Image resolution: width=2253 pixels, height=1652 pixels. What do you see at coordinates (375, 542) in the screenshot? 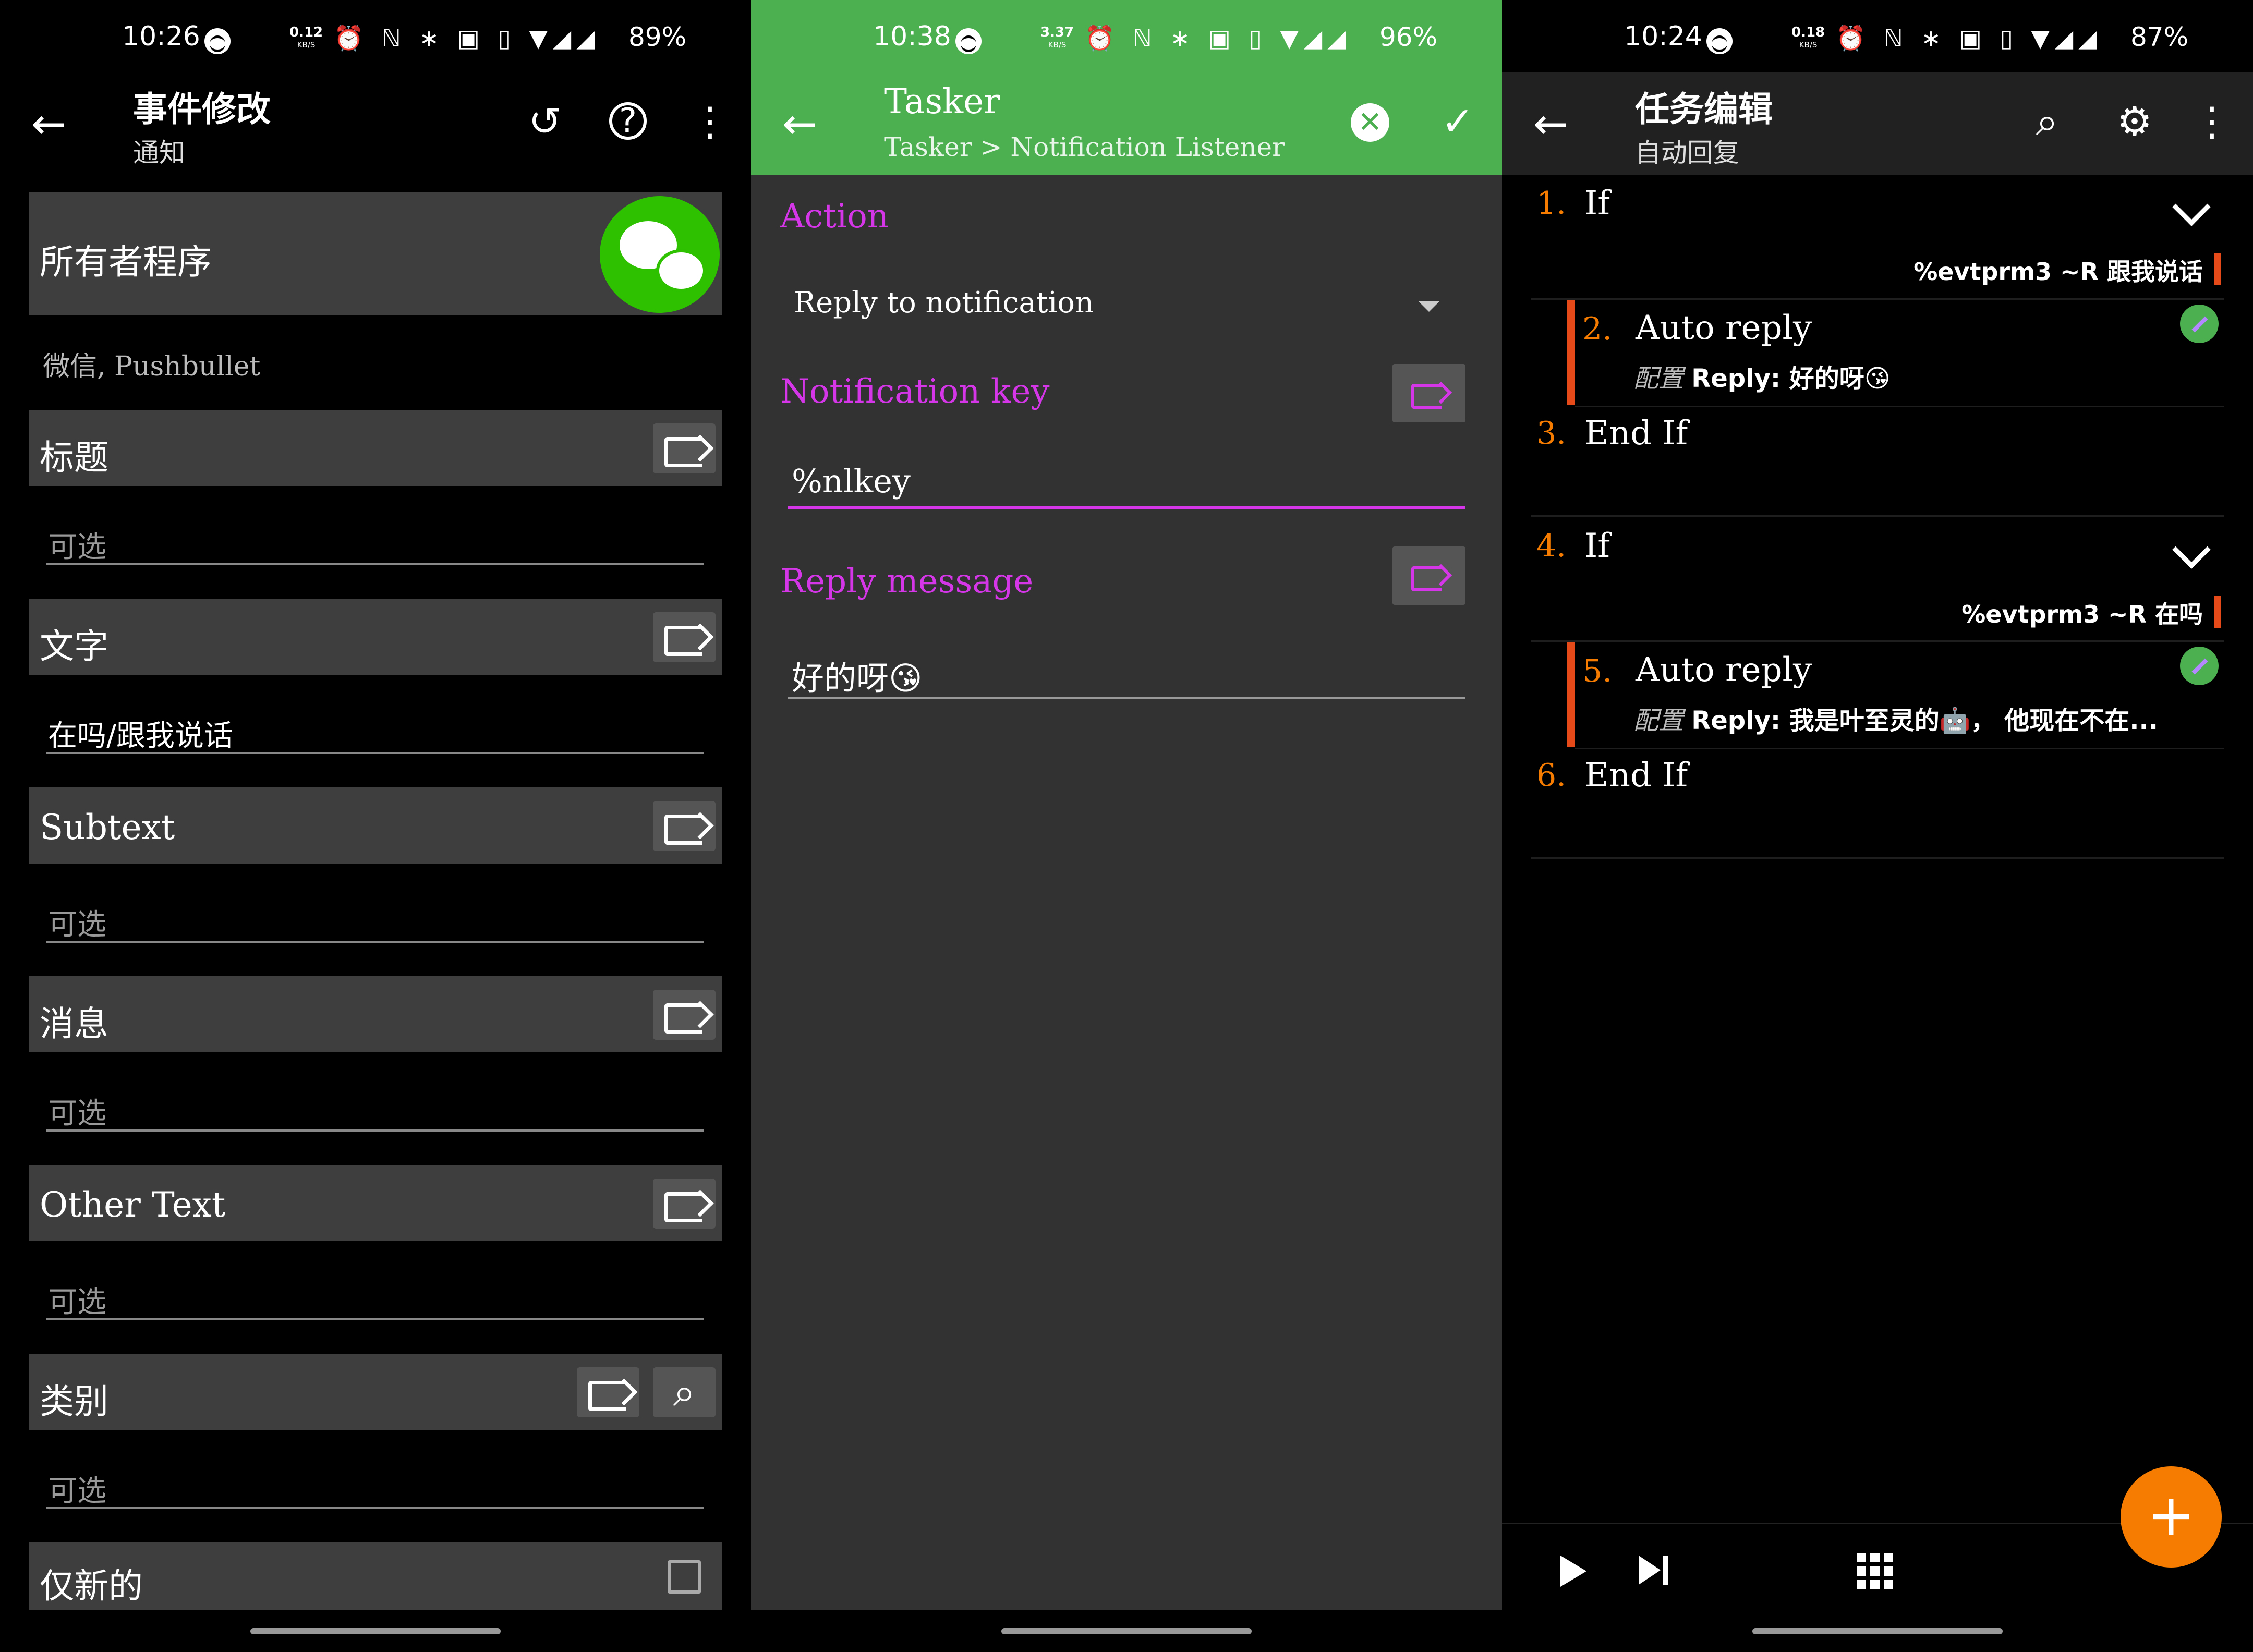
I see `title-field: 可选` at bounding box center [375, 542].